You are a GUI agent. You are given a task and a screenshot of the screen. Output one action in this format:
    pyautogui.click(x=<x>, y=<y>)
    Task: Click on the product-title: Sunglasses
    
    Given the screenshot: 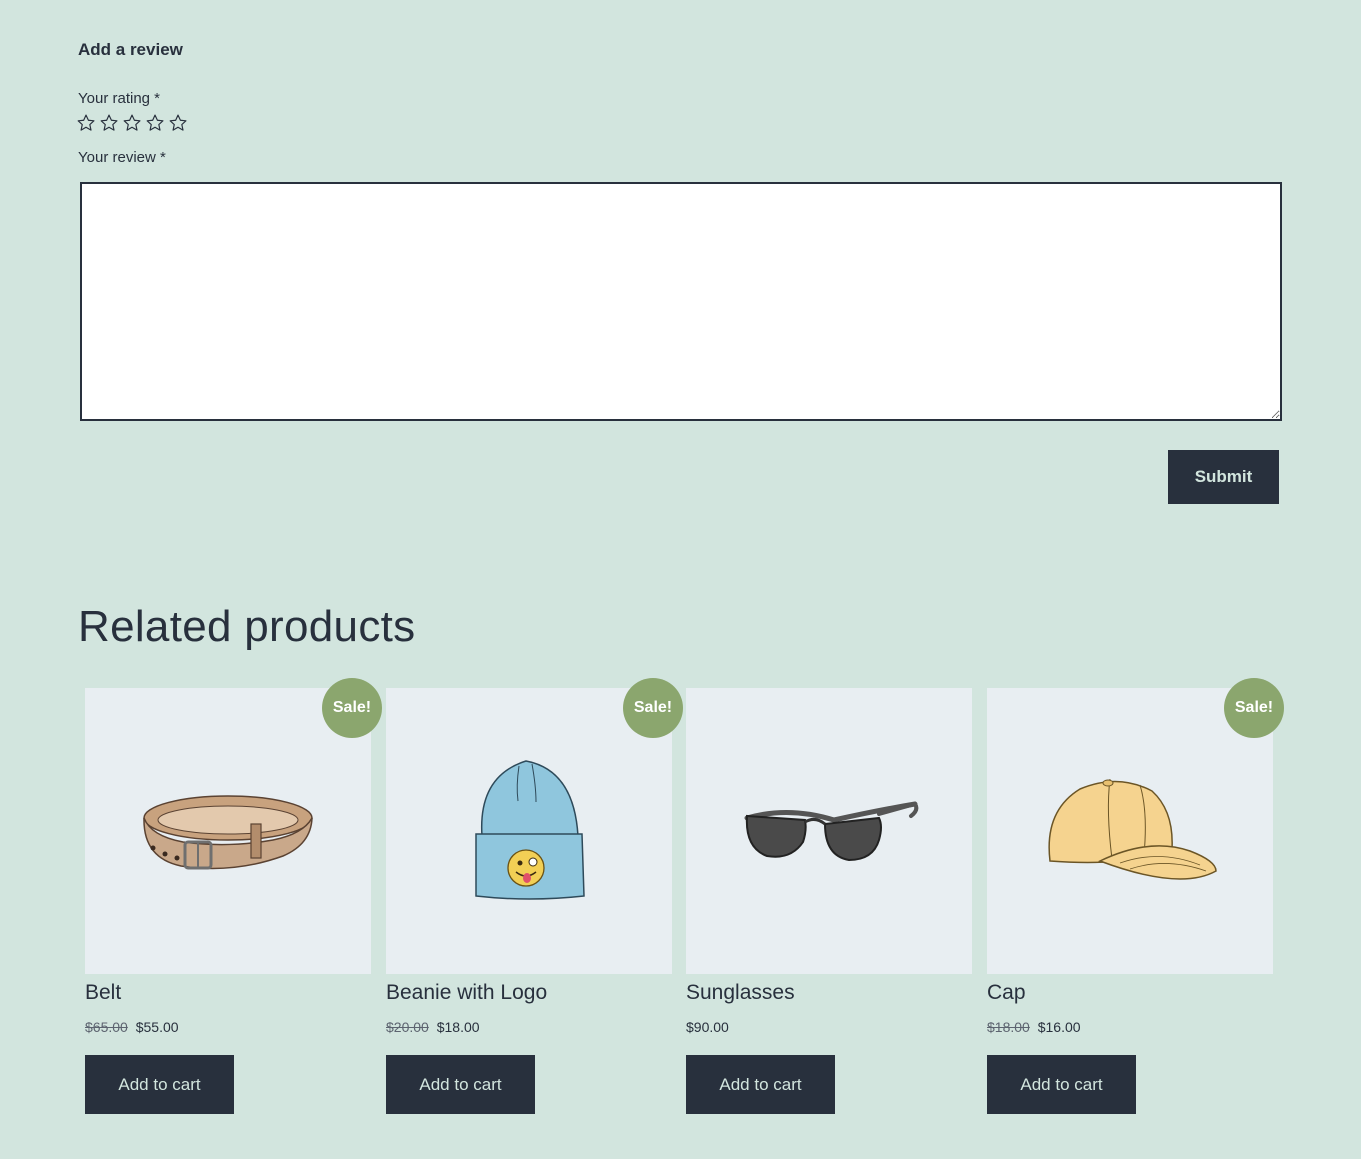 What is the action you would take?
    pyautogui.click(x=740, y=993)
    